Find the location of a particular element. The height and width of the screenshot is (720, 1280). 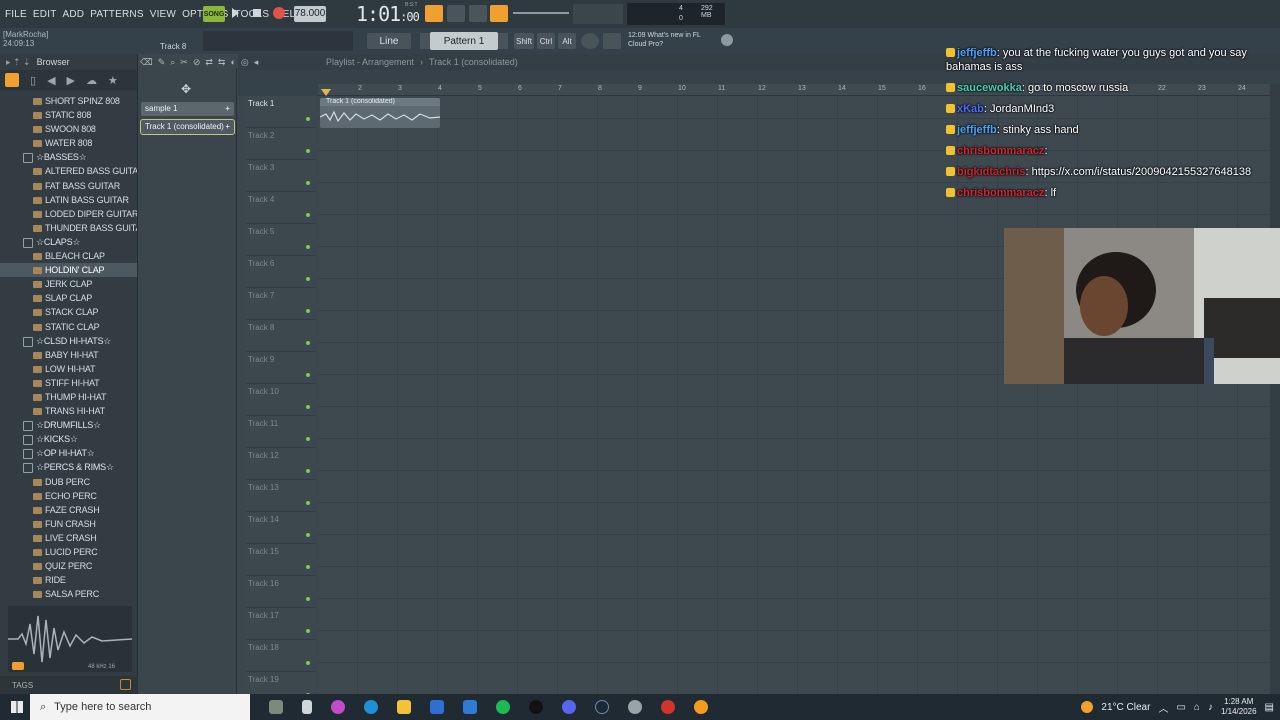

browser-folder: ☆BASSES☆ is located at coordinates (68, 157).